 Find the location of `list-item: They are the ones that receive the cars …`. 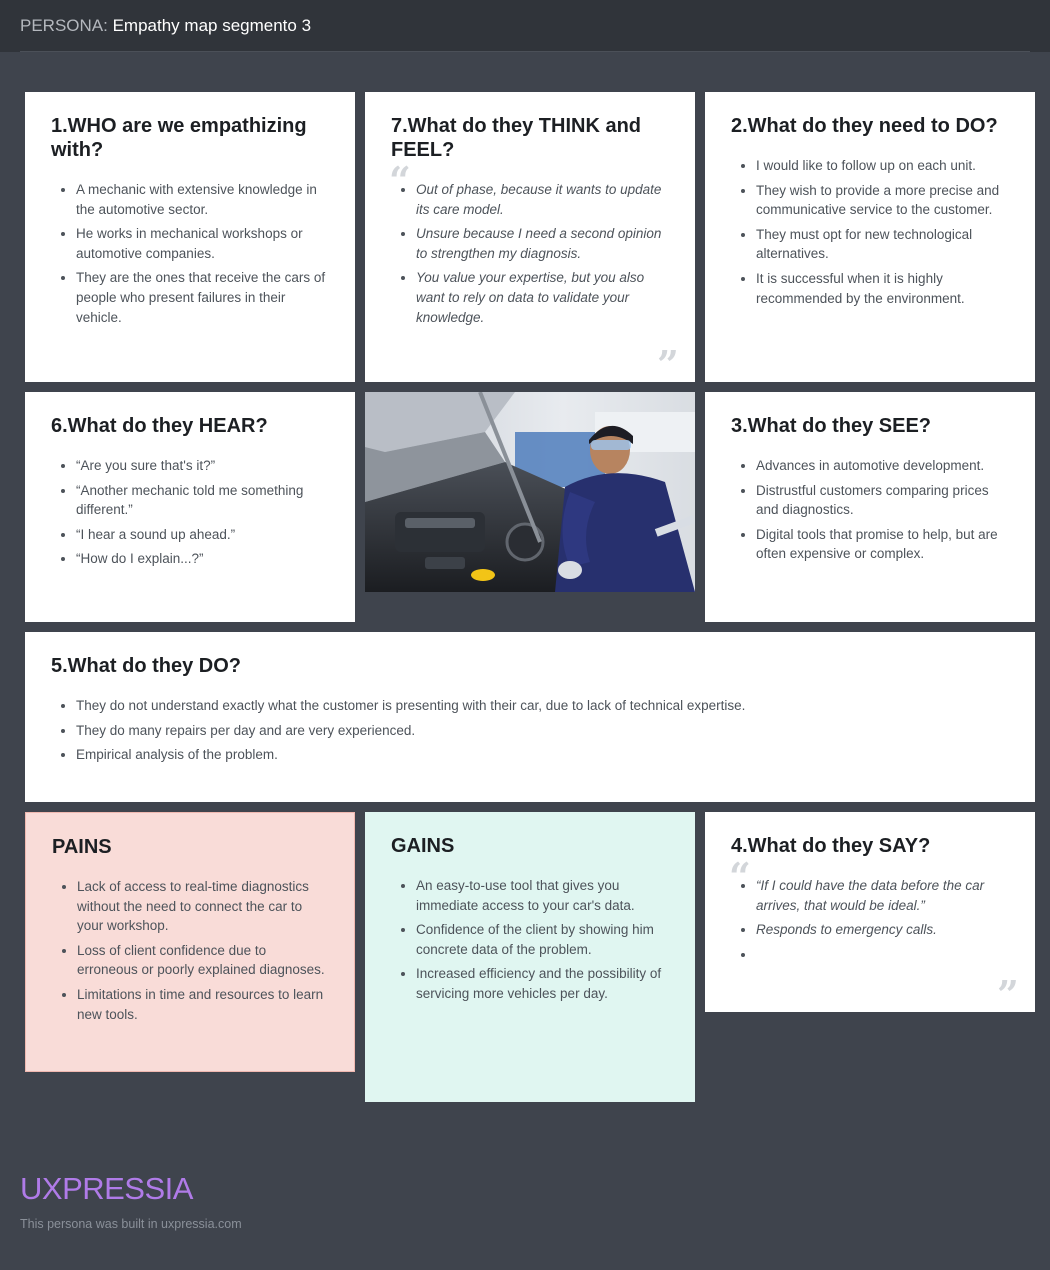

list-item: They are the ones that receive the cars … is located at coordinates (202, 297).